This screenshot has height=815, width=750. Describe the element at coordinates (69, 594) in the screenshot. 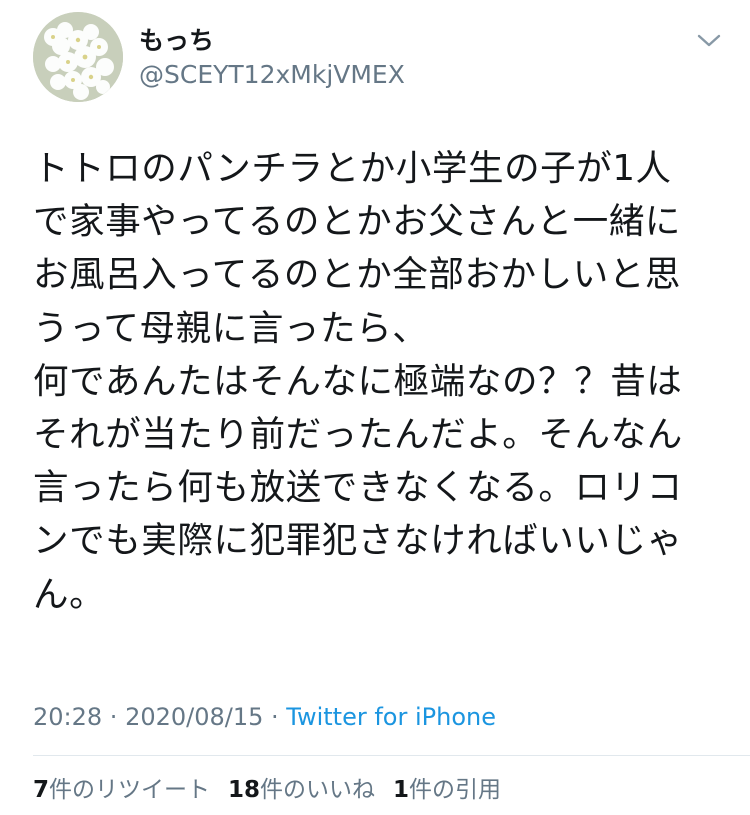

I see `tweet-text-line: ん。` at that location.